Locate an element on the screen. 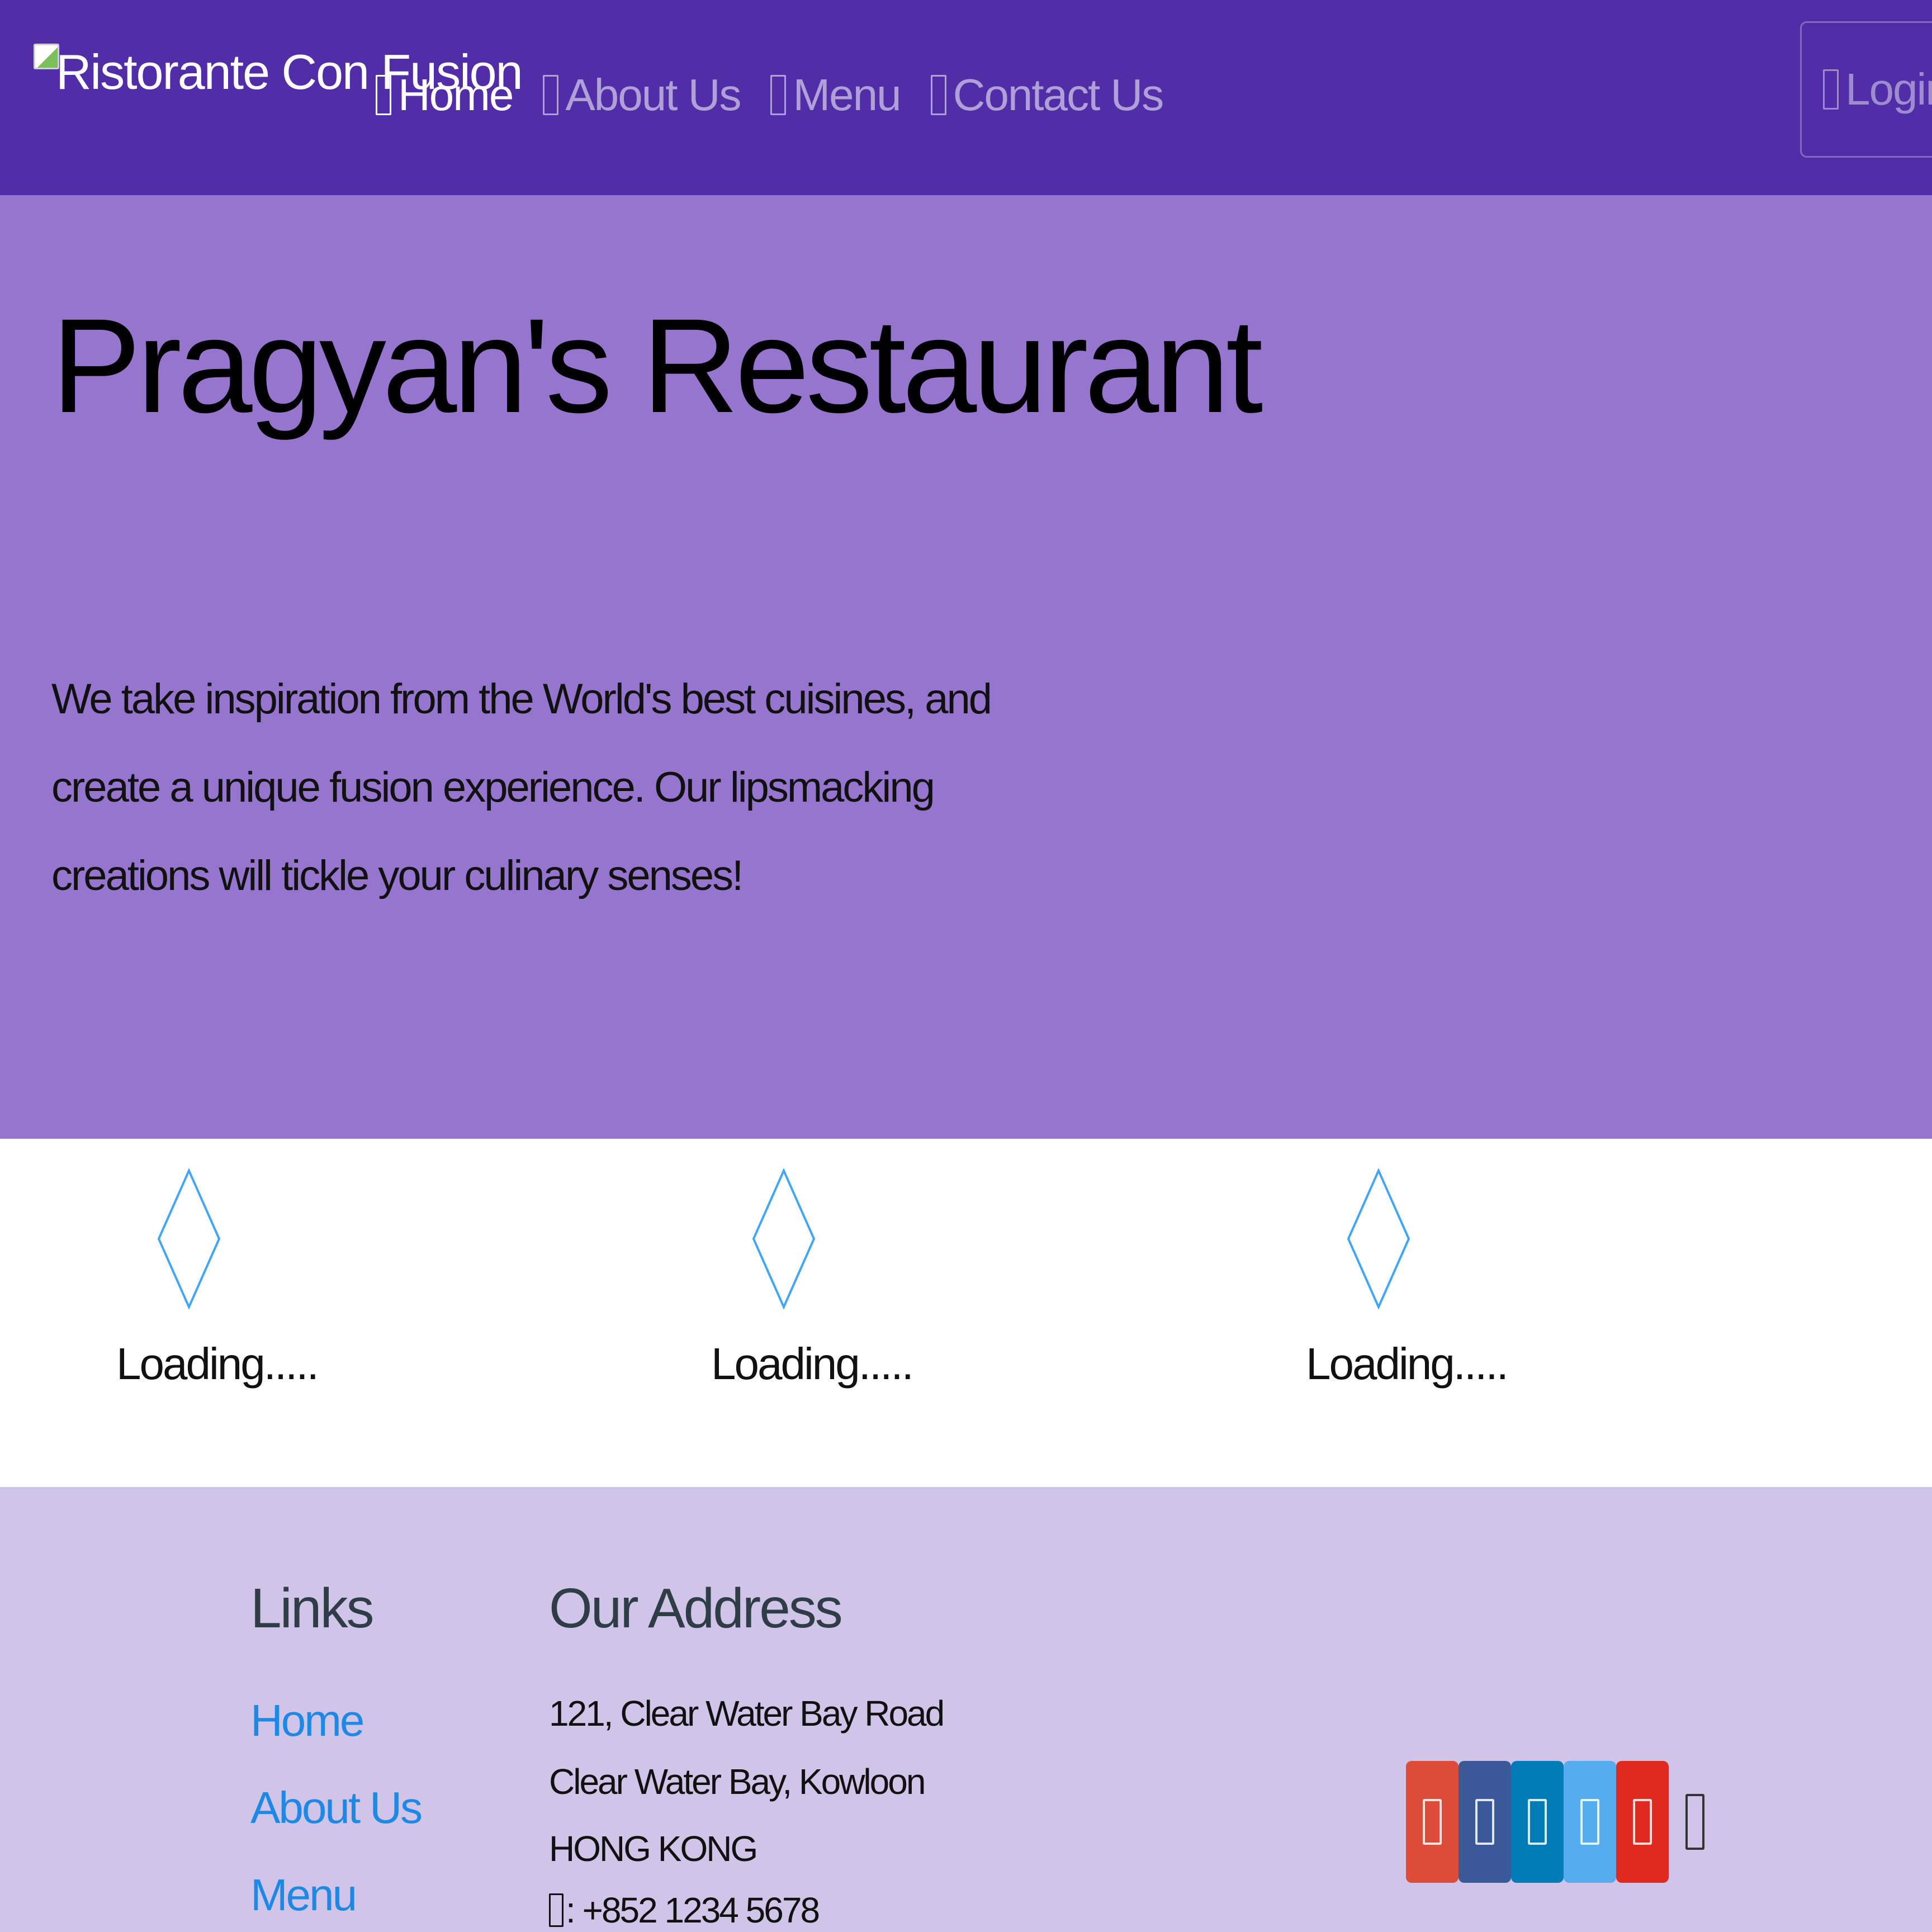 The width and height of the screenshot is (1932, 1932). nav-item-menu: Menu is located at coordinates (836, 95).